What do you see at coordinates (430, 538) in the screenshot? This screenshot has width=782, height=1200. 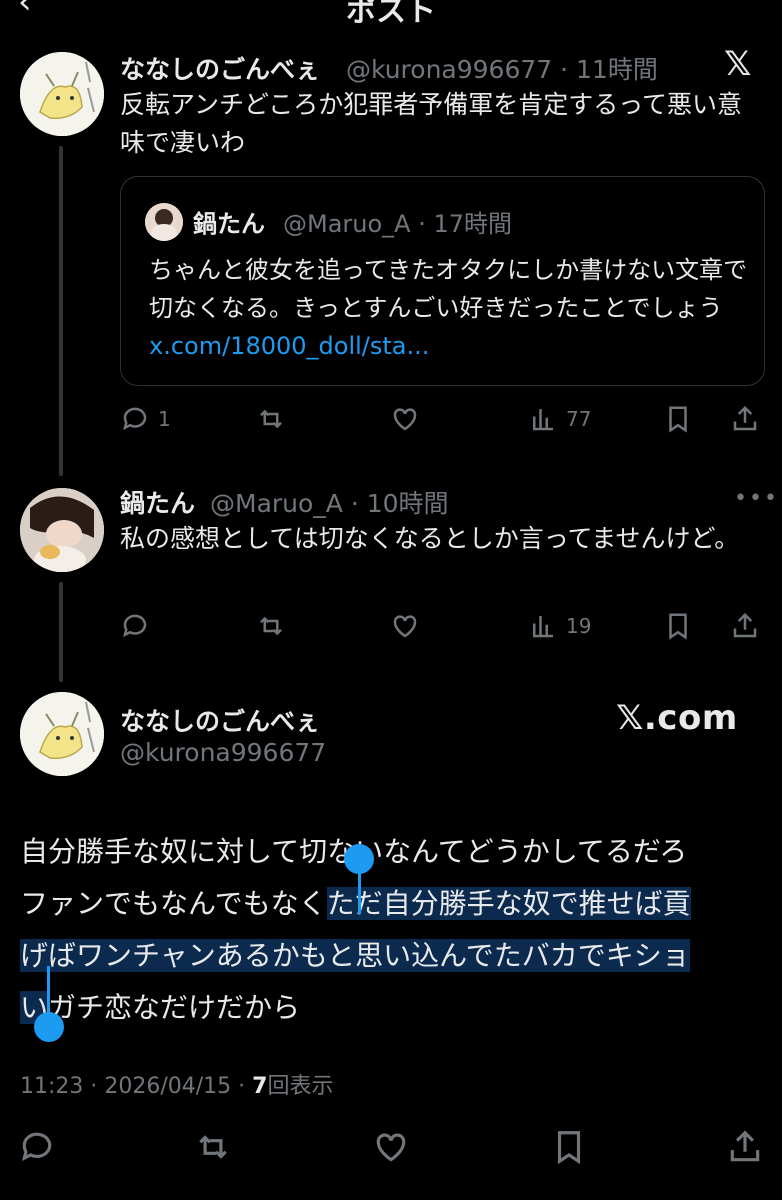 I see `reply-text: 私の感想としては切なくなるとしか言ってませんけど。` at bounding box center [430, 538].